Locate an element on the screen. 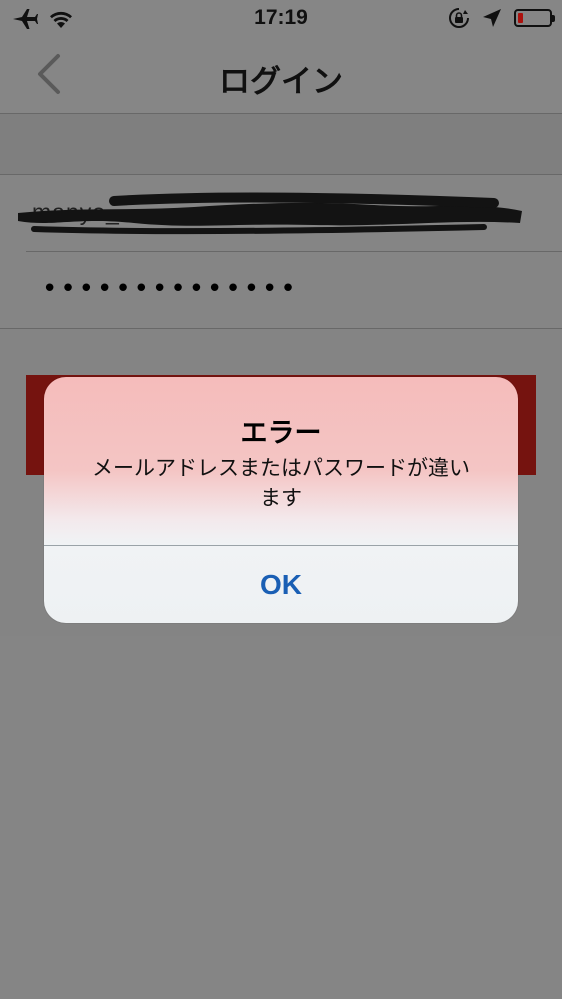  alert-message: メールアドレスまたはパスワードが違い ます is located at coordinates (281, 483).